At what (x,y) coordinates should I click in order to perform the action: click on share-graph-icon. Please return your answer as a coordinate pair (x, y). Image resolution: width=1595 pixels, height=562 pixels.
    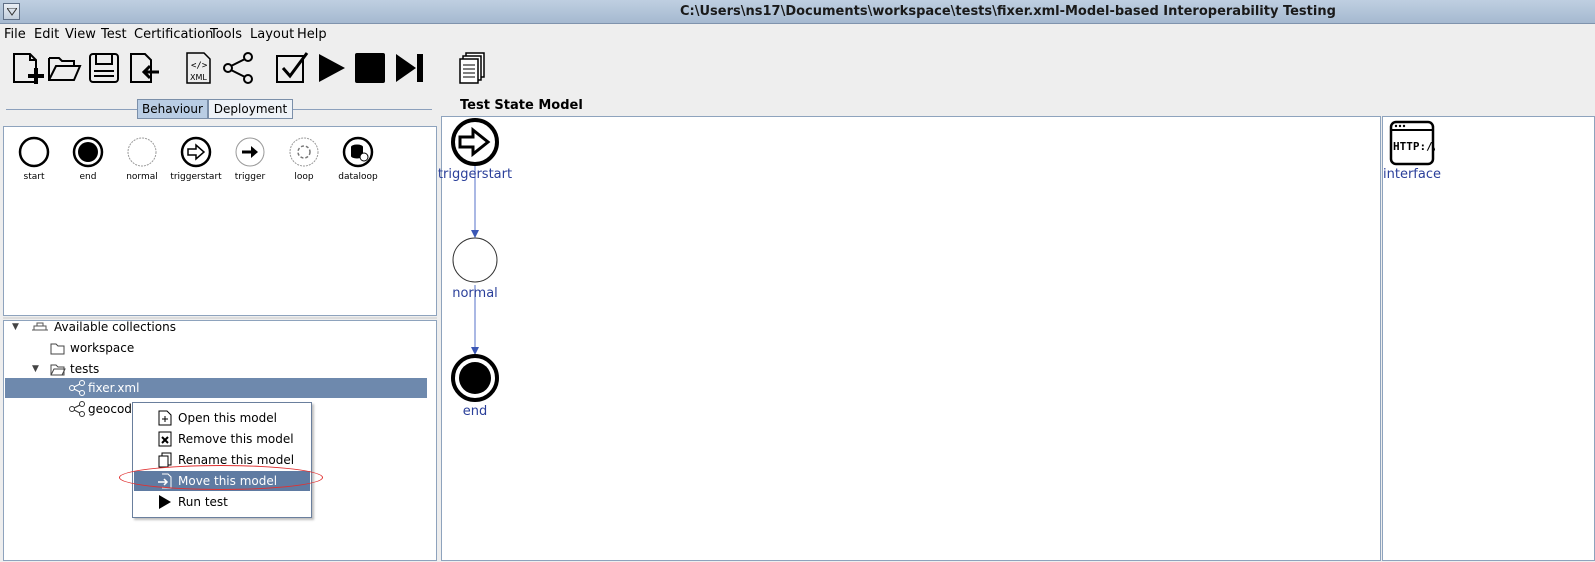
    Looking at the image, I should click on (238, 68).